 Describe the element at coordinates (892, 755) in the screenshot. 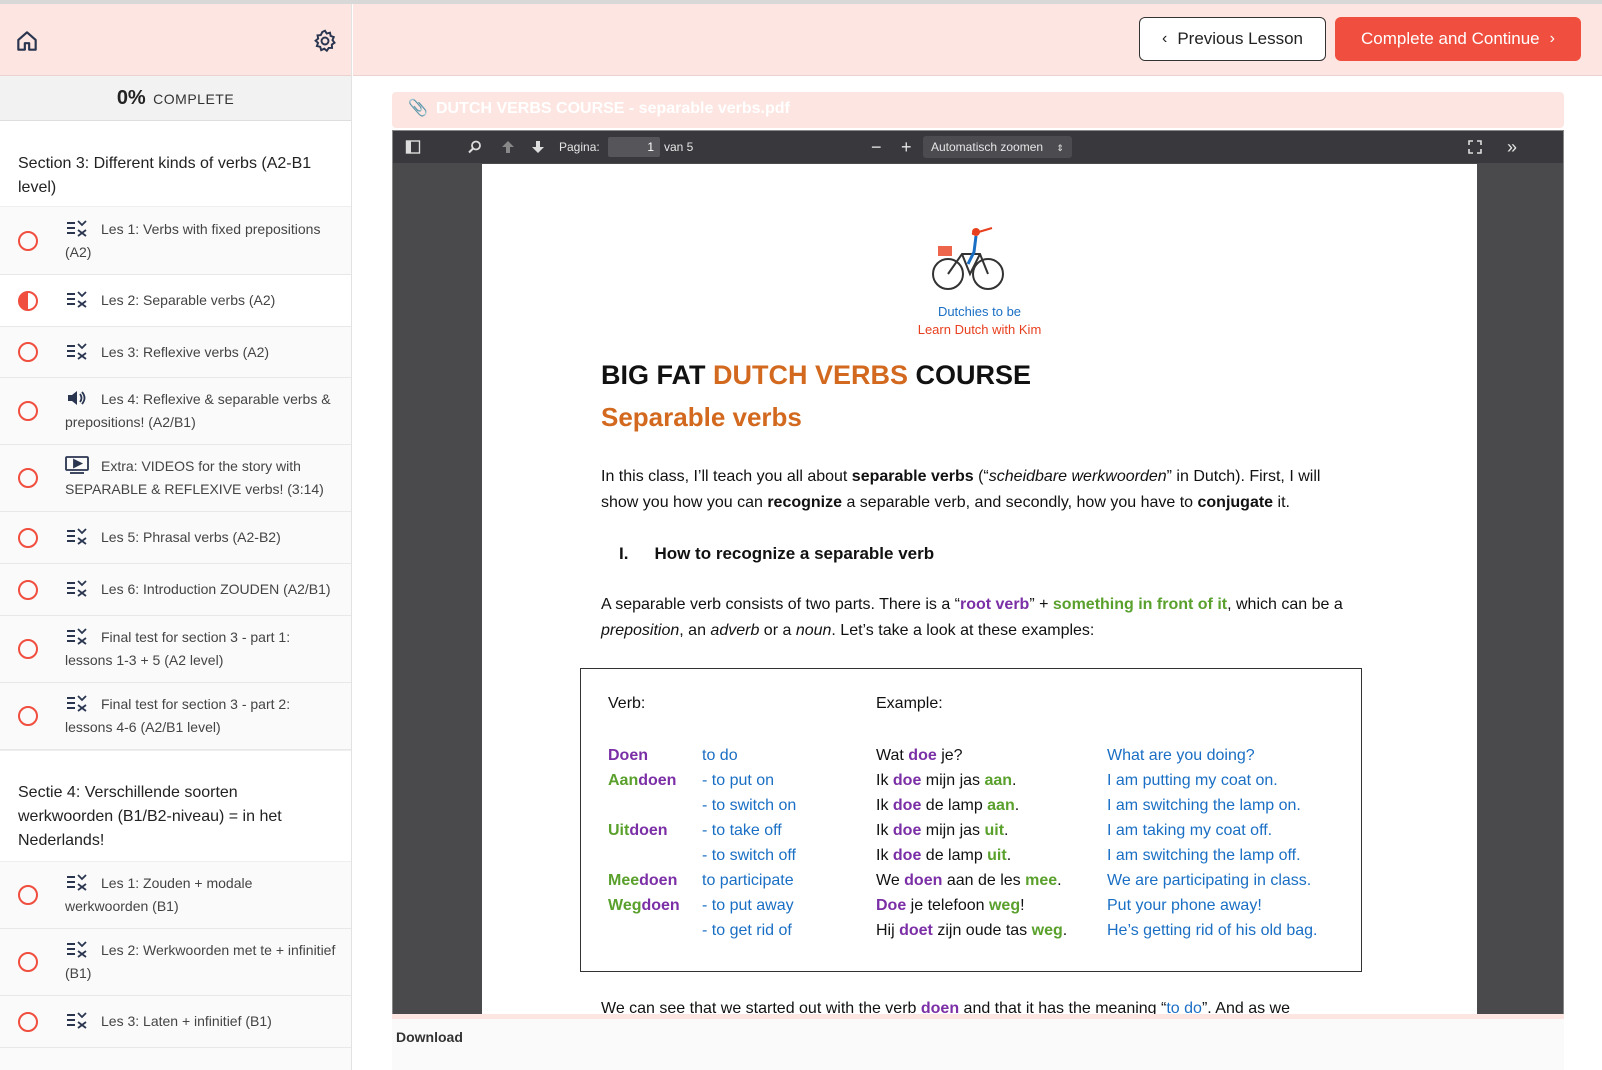

I see `example-text: Wat` at that location.